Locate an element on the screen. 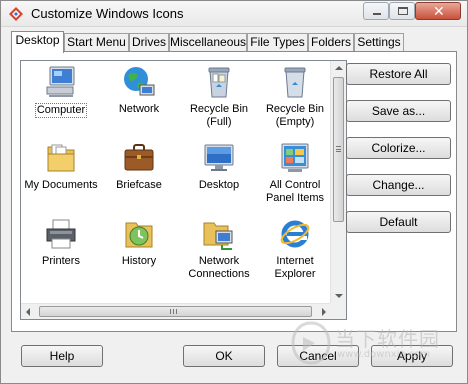  icon-item-printers: Printers is located at coordinates (61, 242).